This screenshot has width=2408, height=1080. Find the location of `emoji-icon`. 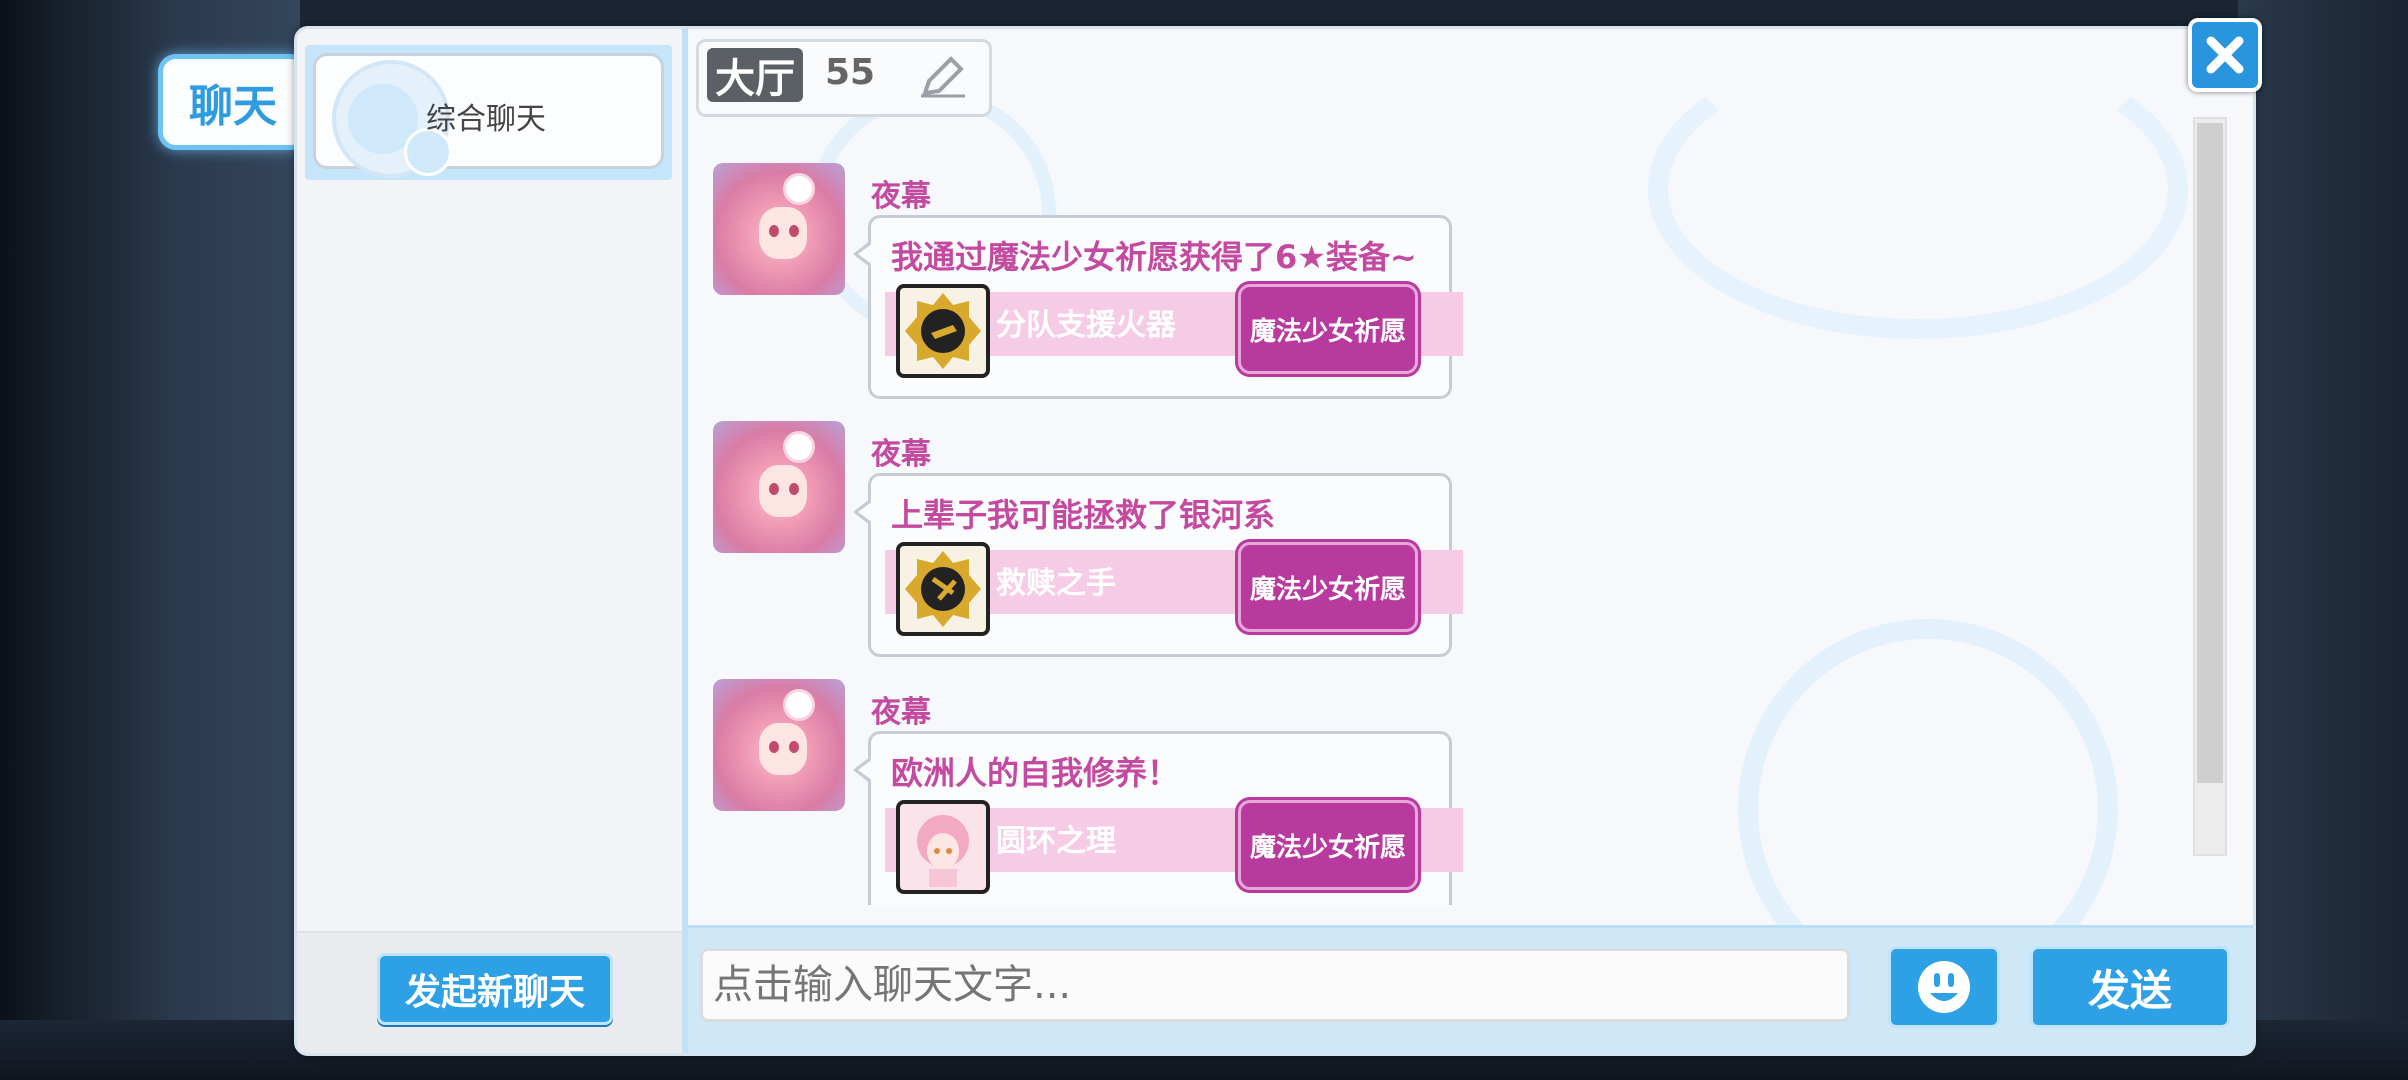

emoji-icon is located at coordinates (1944, 987).